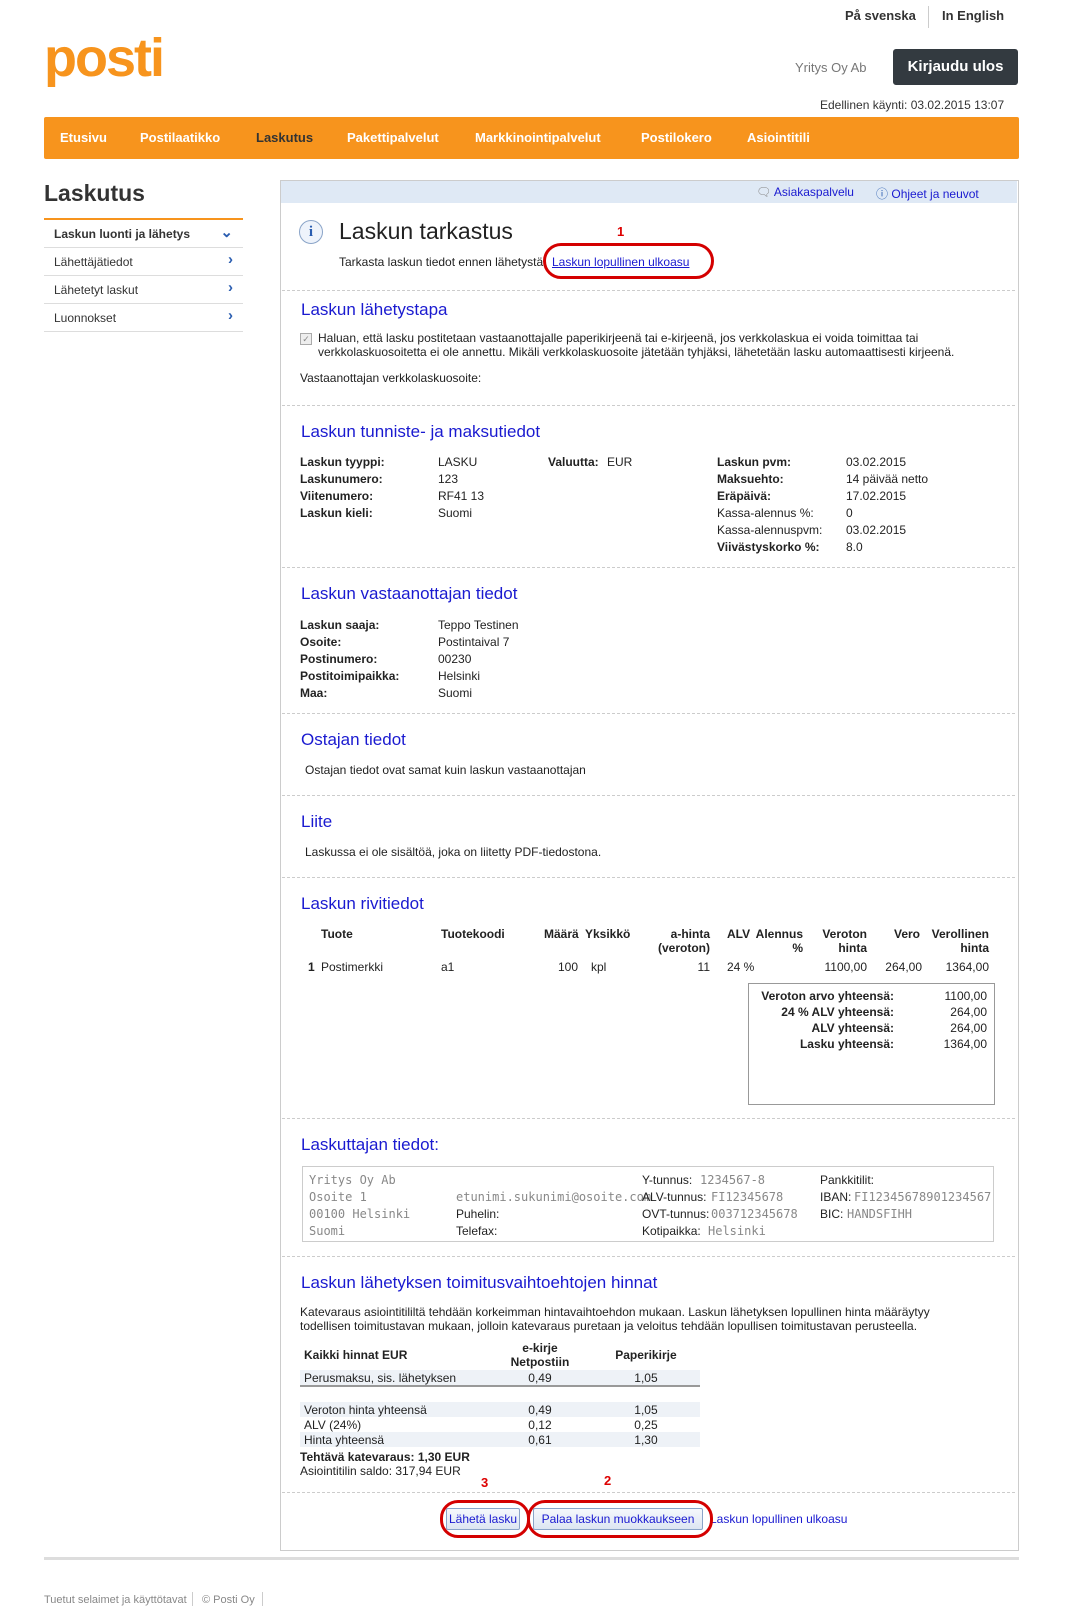 The image size is (1069, 1617). Describe the element at coordinates (880, 1214) in the screenshot. I see `bic-value: HANDSFIHH` at that location.